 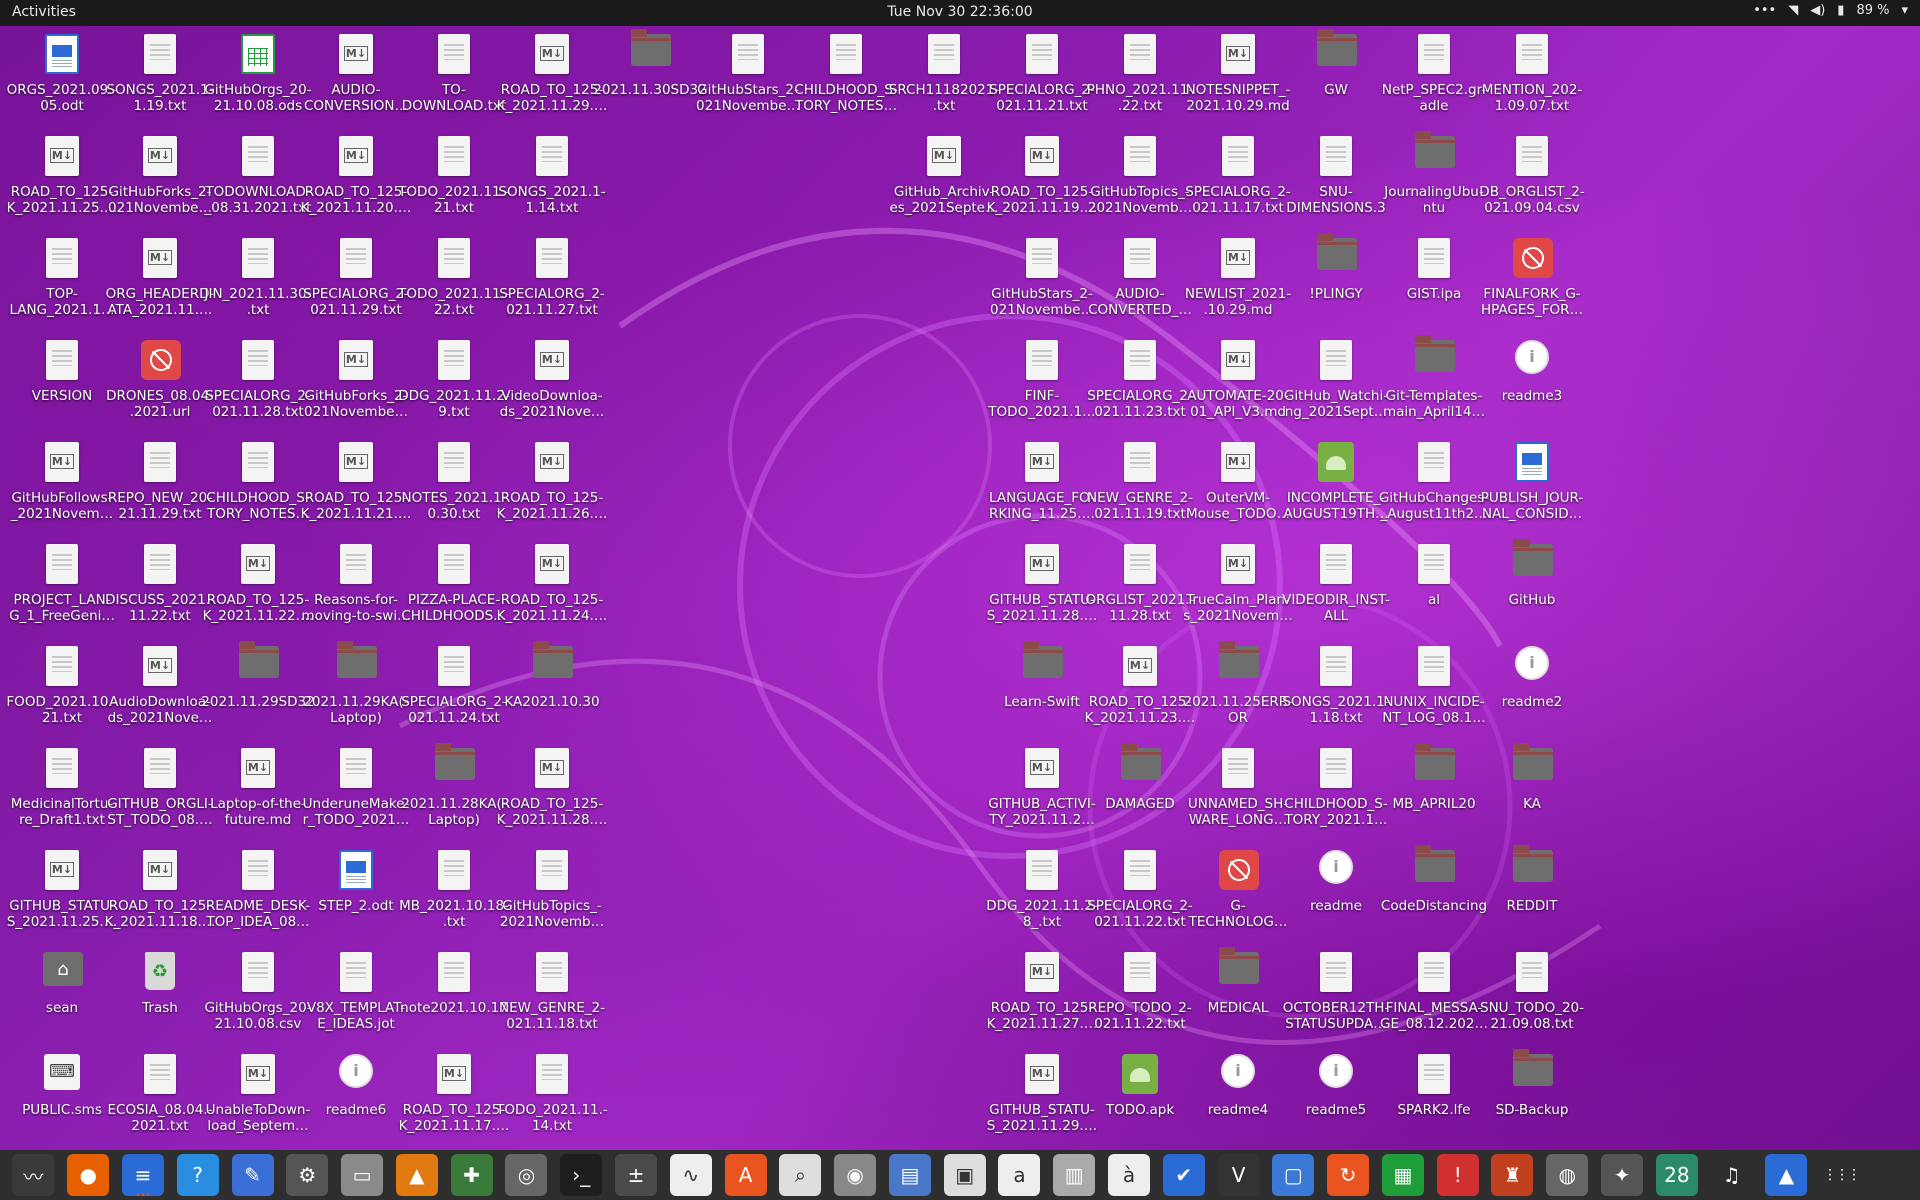 What do you see at coordinates (1532, 892) in the screenshot?
I see `desktop-icon: REDDIT` at bounding box center [1532, 892].